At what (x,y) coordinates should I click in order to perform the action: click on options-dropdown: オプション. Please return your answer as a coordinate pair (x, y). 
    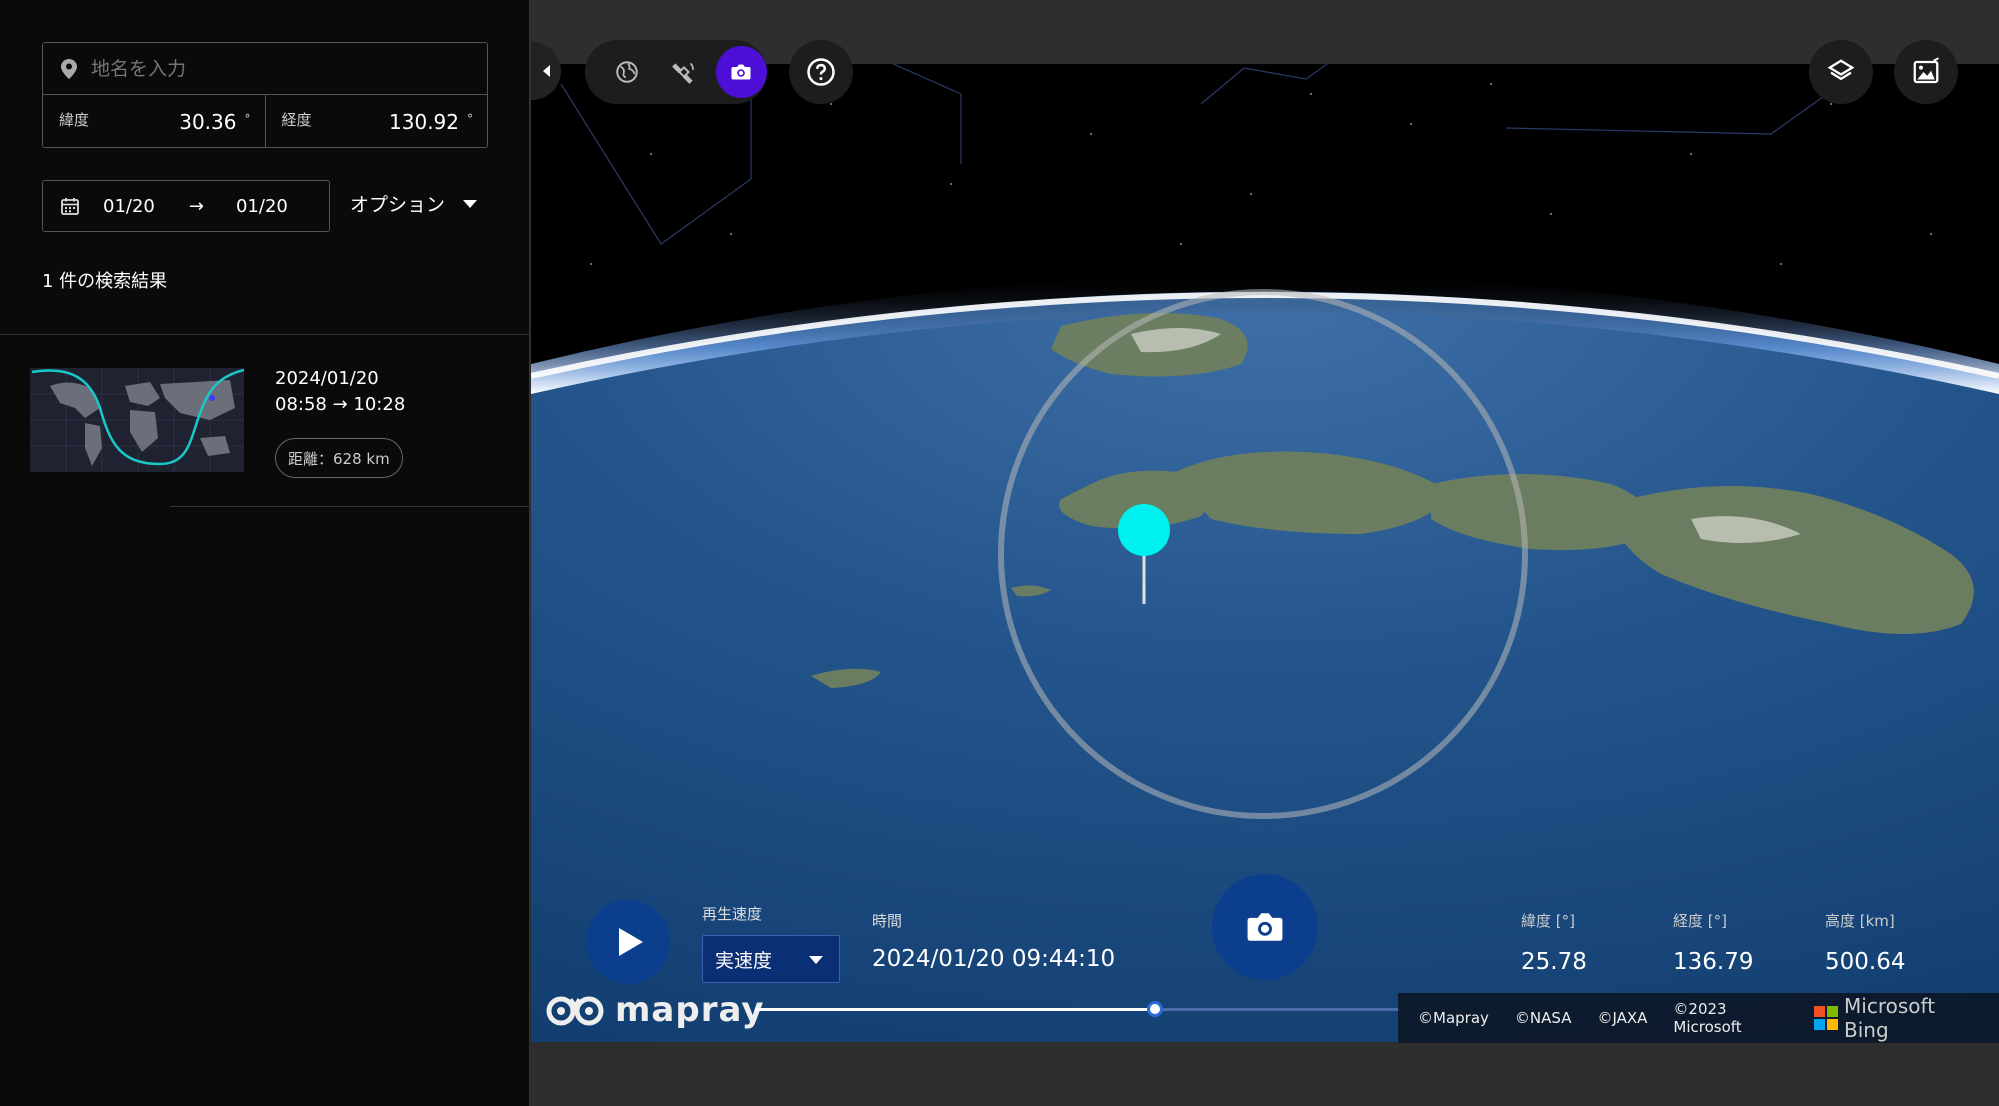
    Looking at the image, I should click on (414, 203).